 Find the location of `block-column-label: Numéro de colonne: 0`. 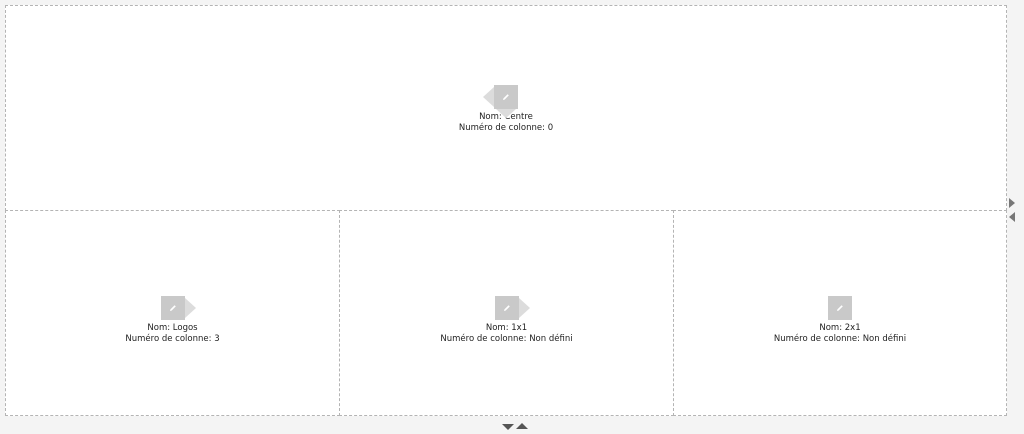

block-column-label: Numéro de colonne: 0 is located at coordinates (506, 128).